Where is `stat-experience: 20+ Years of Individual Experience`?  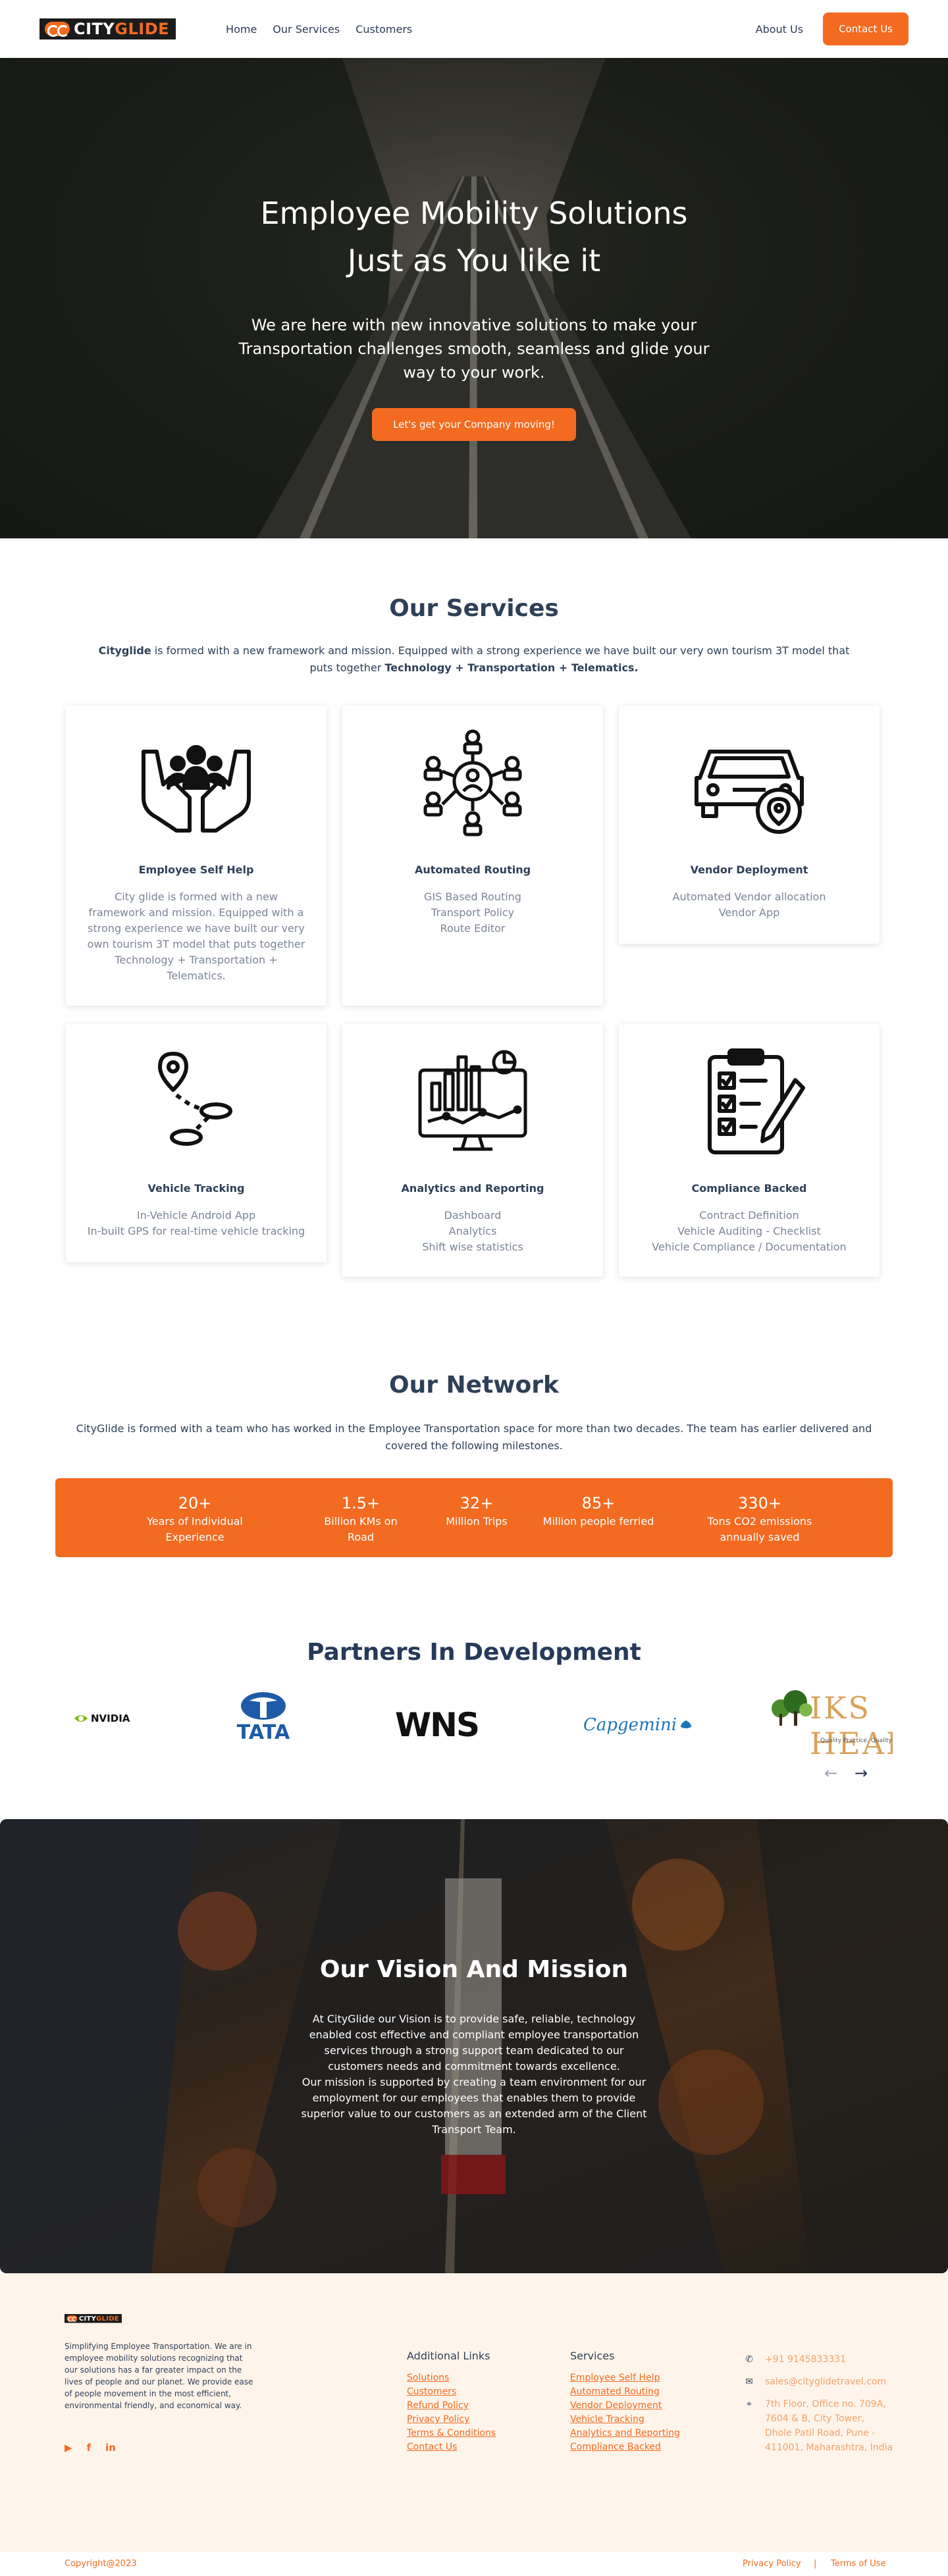 stat-experience: 20+ Years of Individual Experience is located at coordinates (195, 1518).